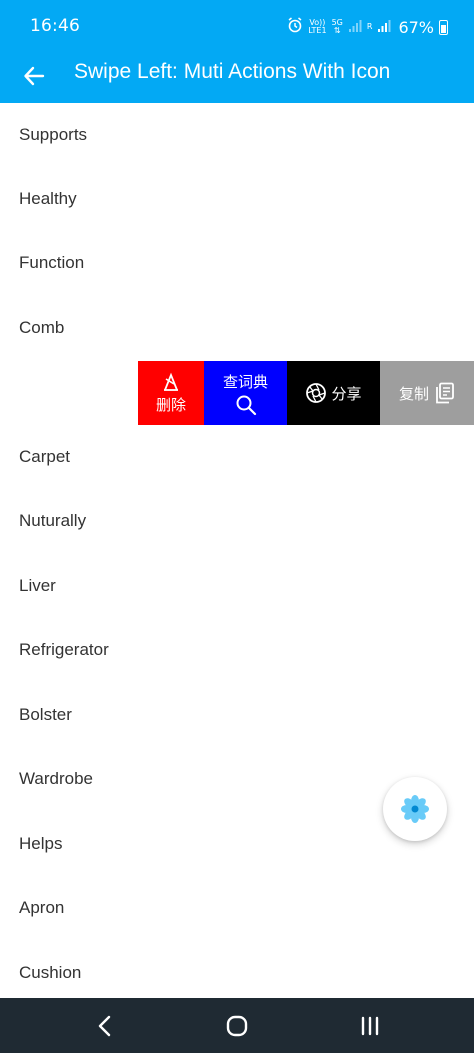 The height and width of the screenshot is (1053, 474). Describe the element at coordinates (295, 27) in the screenshot. I see `alarm-icon` at that location.